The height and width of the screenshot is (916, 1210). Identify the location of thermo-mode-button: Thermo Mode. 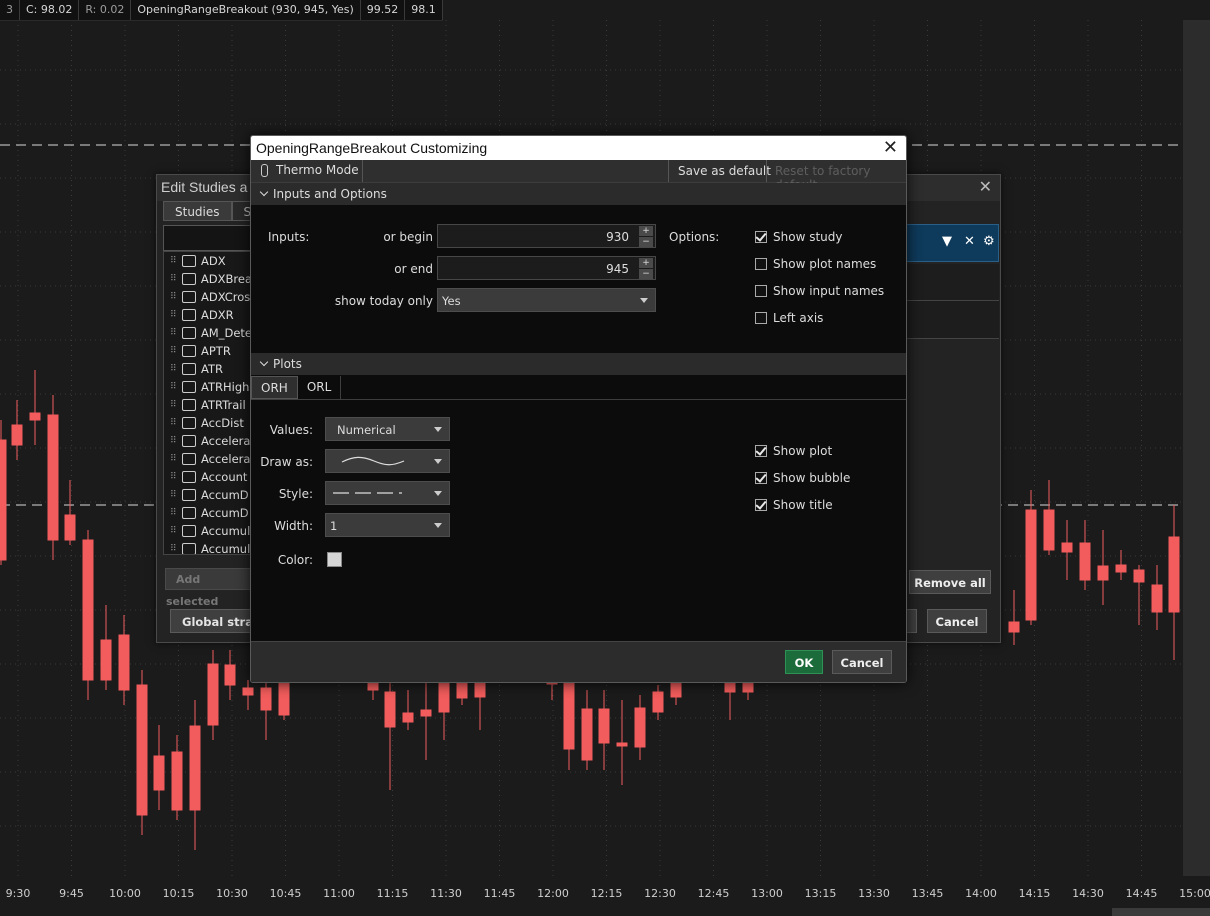
(310, 170).